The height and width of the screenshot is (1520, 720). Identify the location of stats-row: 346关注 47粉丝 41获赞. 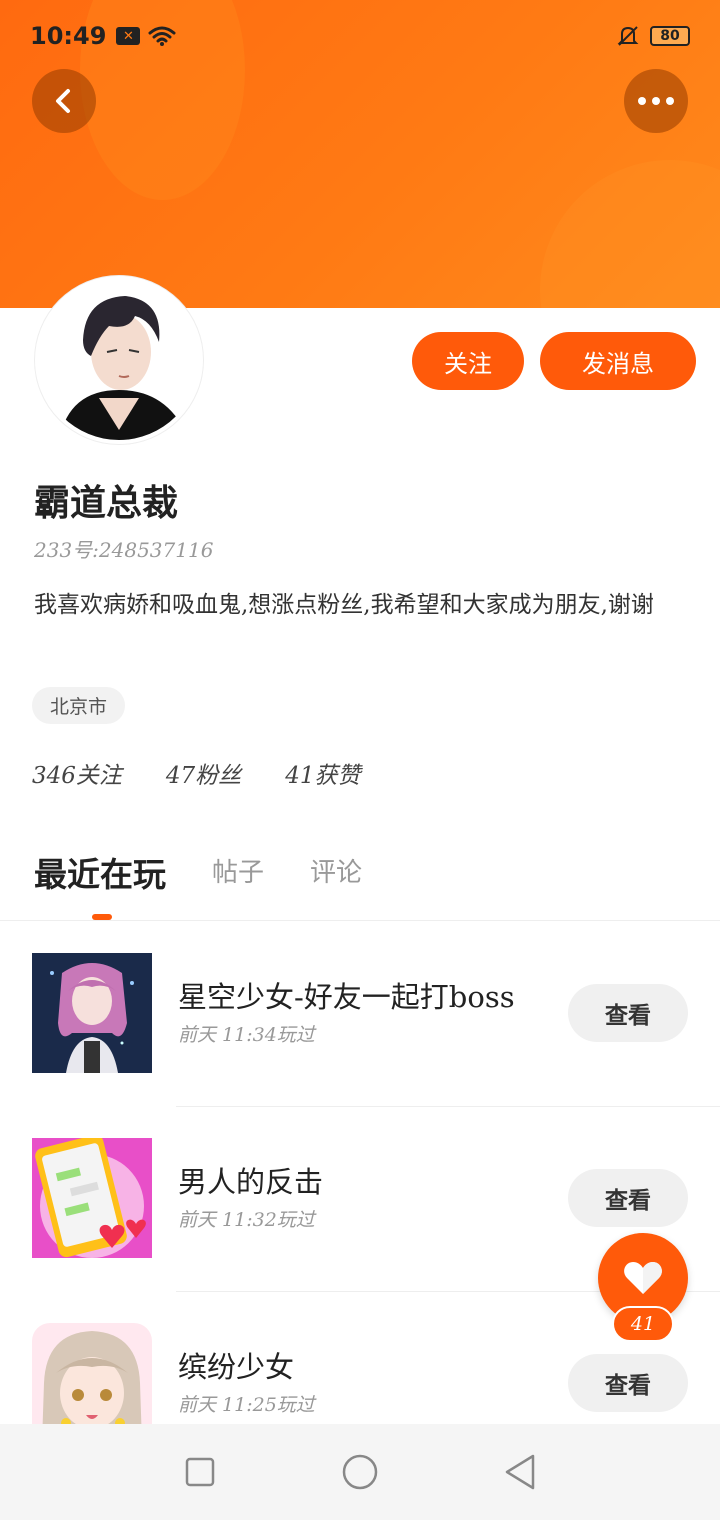
(196, 773).